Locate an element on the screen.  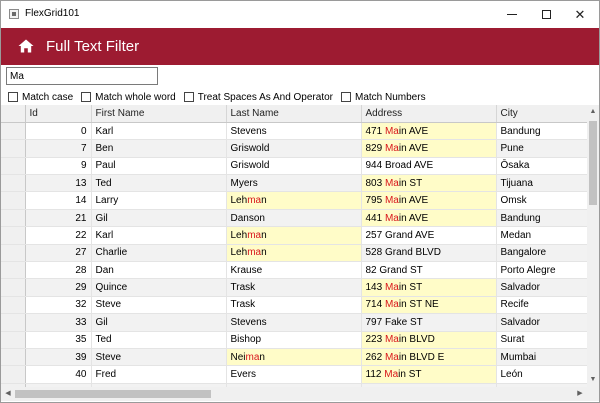
match-case-checkbox is located at coordinates (13, 97).